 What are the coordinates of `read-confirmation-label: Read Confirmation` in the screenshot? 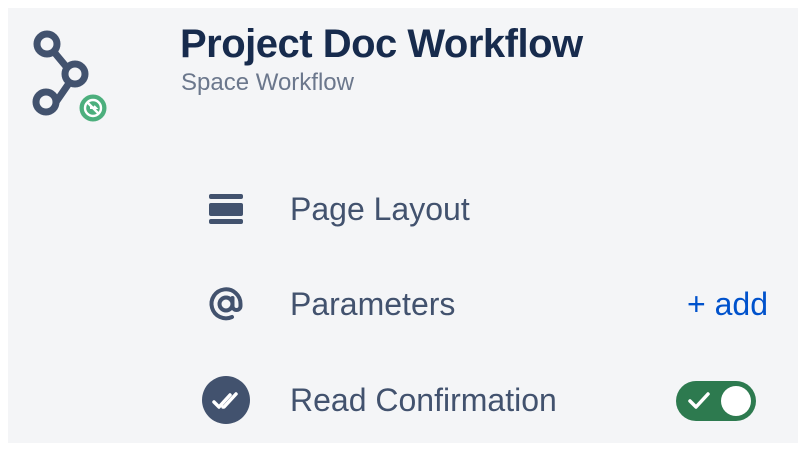 It's located at (423, 400).